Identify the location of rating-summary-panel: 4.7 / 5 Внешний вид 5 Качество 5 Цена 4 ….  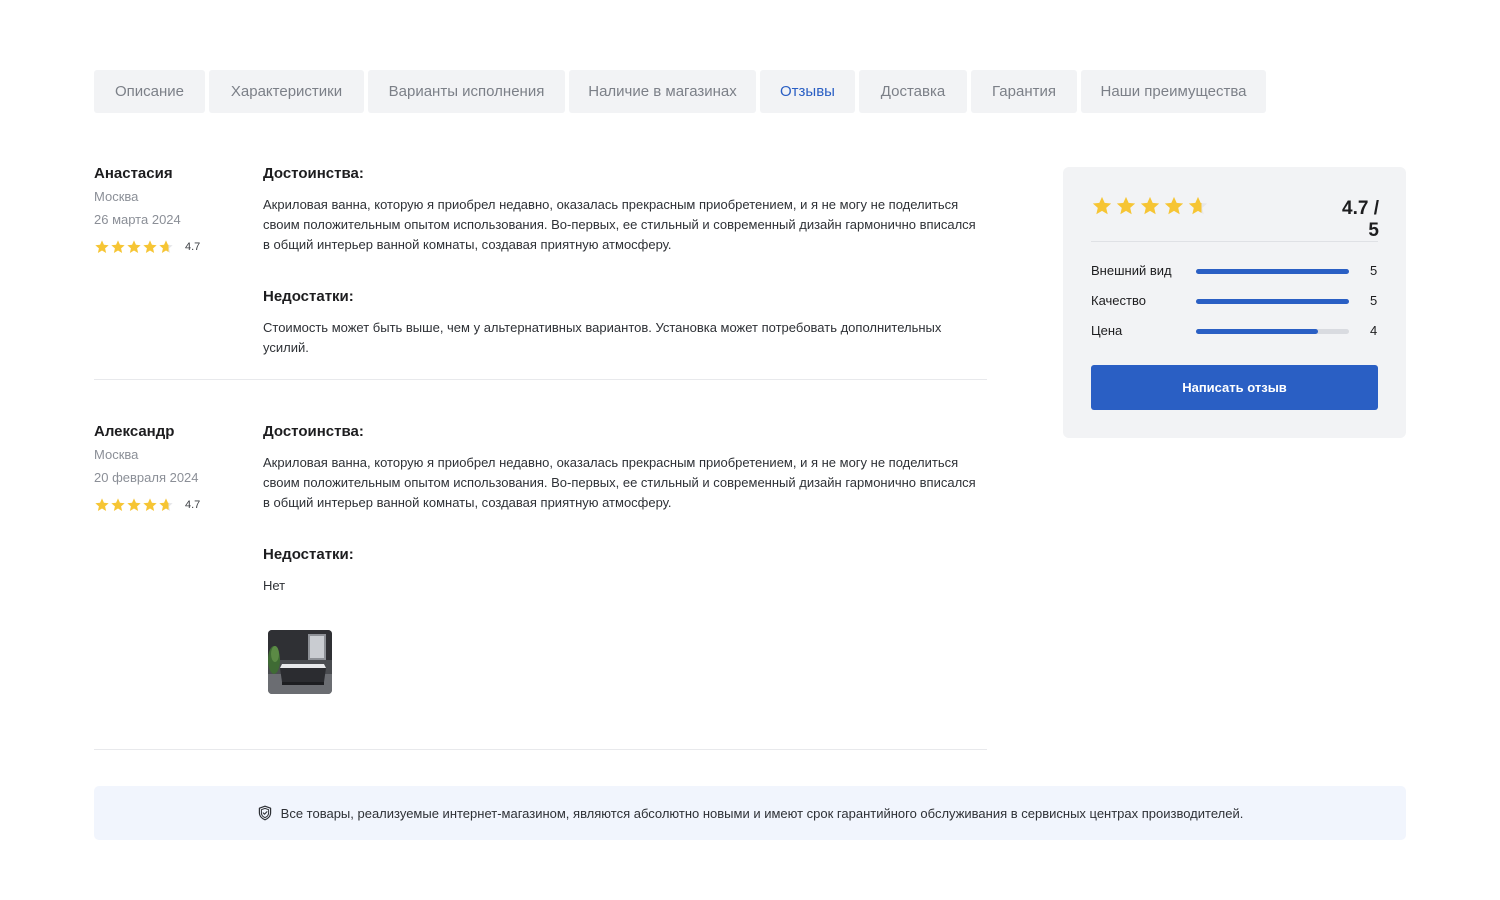
(1234, 302).